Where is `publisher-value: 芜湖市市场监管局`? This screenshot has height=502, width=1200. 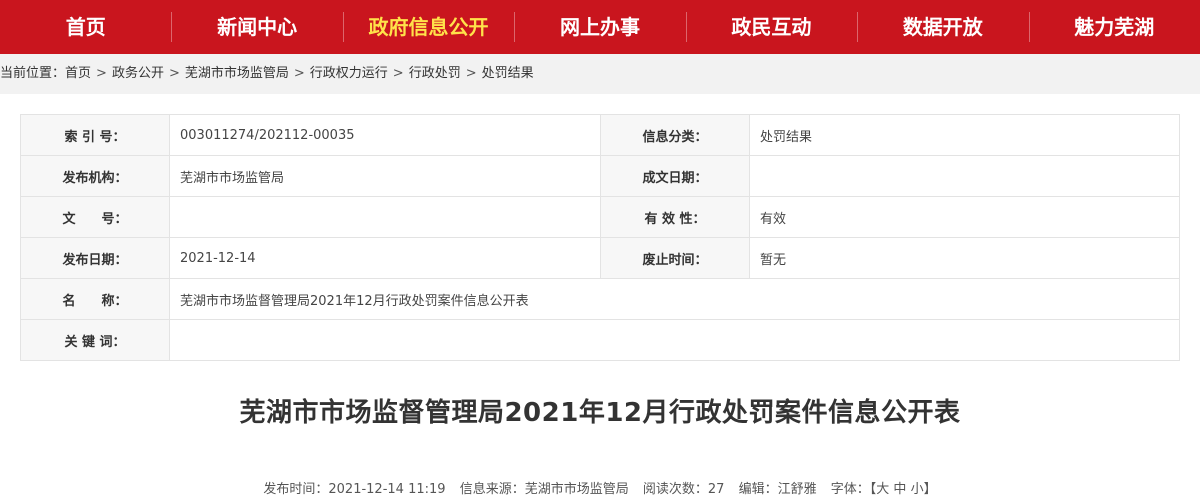 publisher-value: 芜湖市市场监管局 is located at coordinates (385, 176).